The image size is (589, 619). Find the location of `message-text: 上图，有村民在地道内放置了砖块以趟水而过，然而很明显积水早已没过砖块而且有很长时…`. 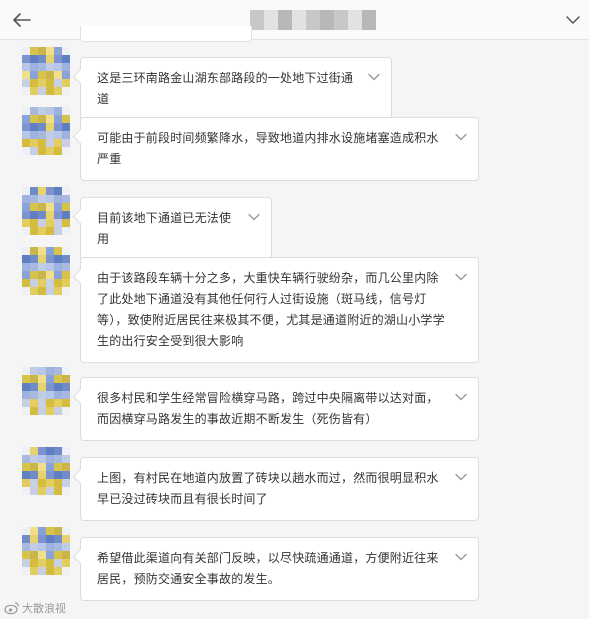

message-text: 上图，有村民在地道内放置了砖块以趟水而过，然而很明显积水早已没过砖块而且有很长时… is located at coordinates (268, 488).